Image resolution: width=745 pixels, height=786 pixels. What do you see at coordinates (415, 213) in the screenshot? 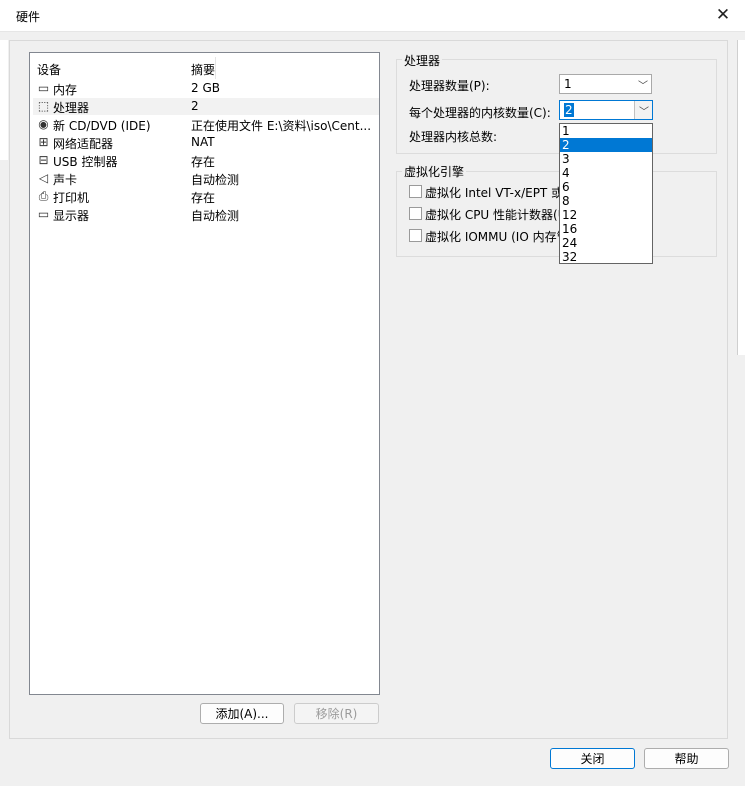
I see `virtualize-perf-counter-checkbox` at bounding box center [415, 213].